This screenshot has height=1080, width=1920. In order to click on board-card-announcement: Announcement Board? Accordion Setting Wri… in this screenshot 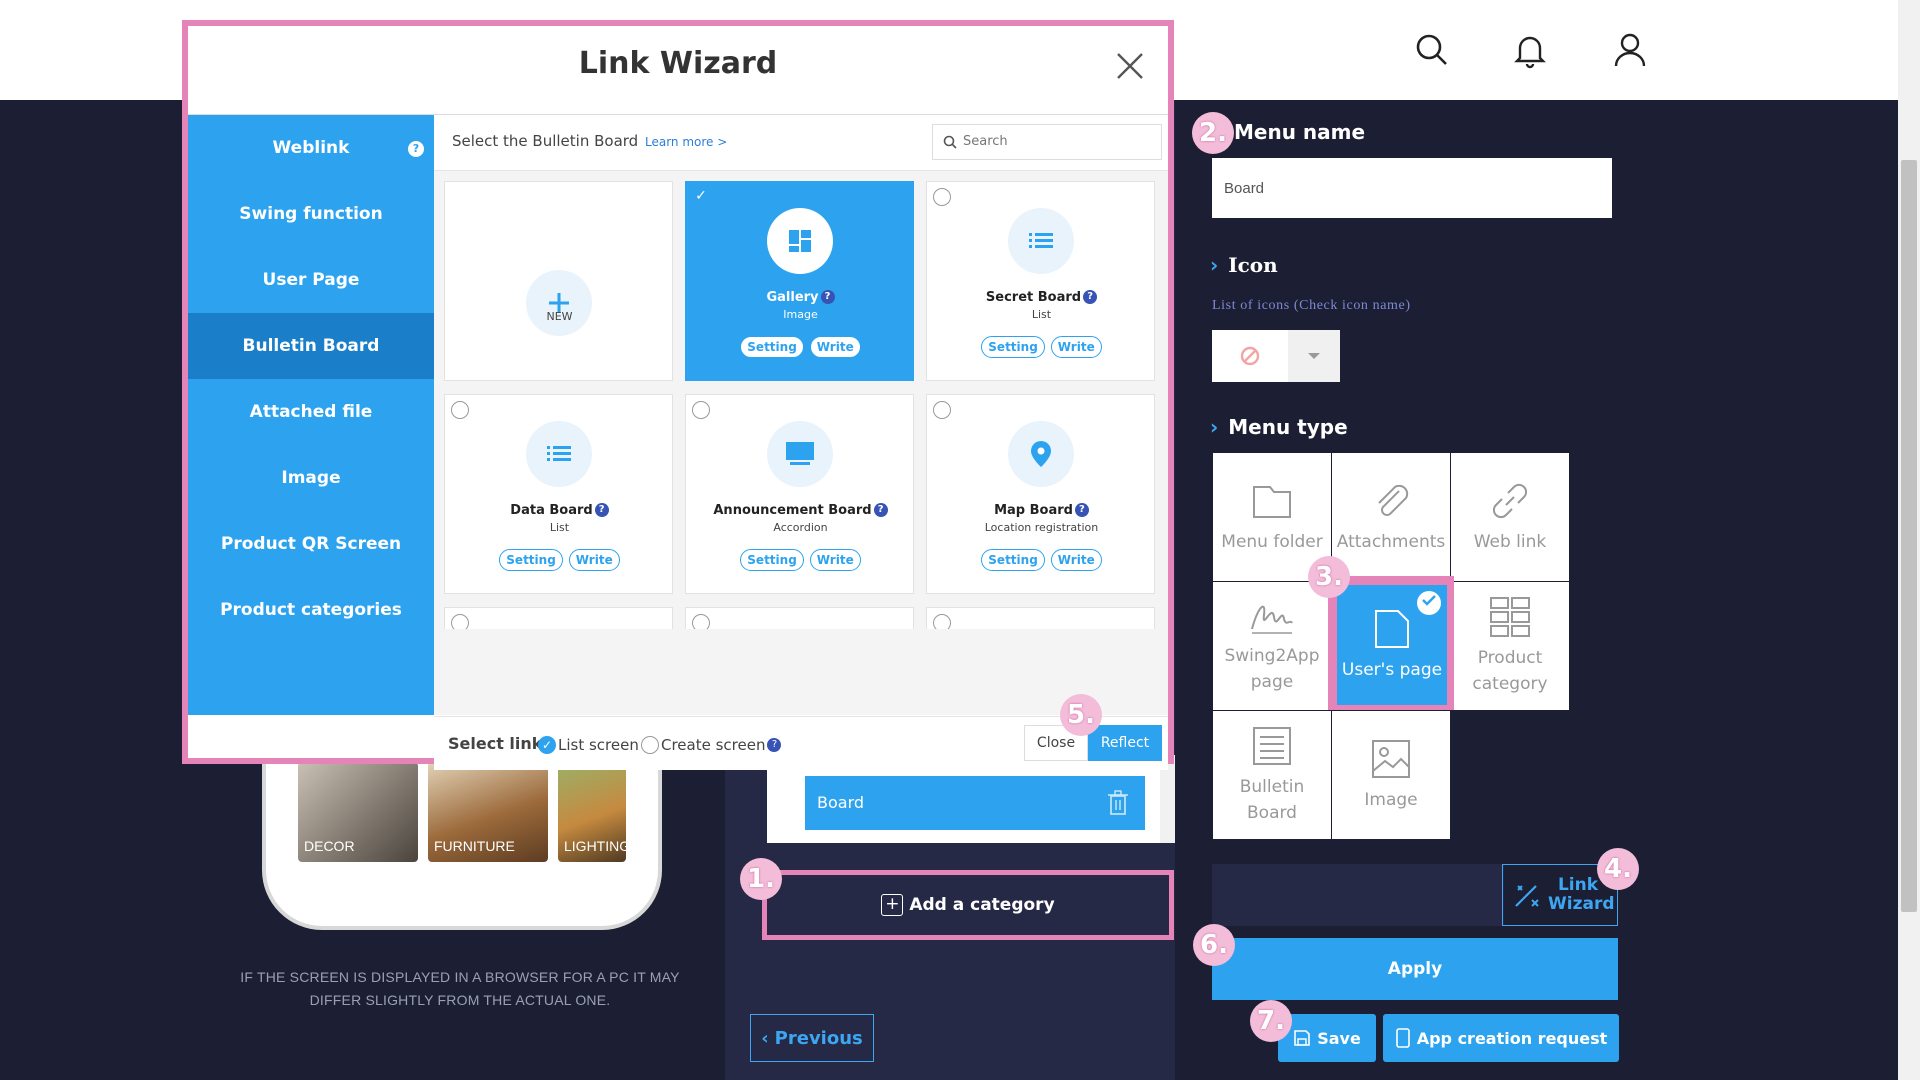, I will do `click(799, 494)`.